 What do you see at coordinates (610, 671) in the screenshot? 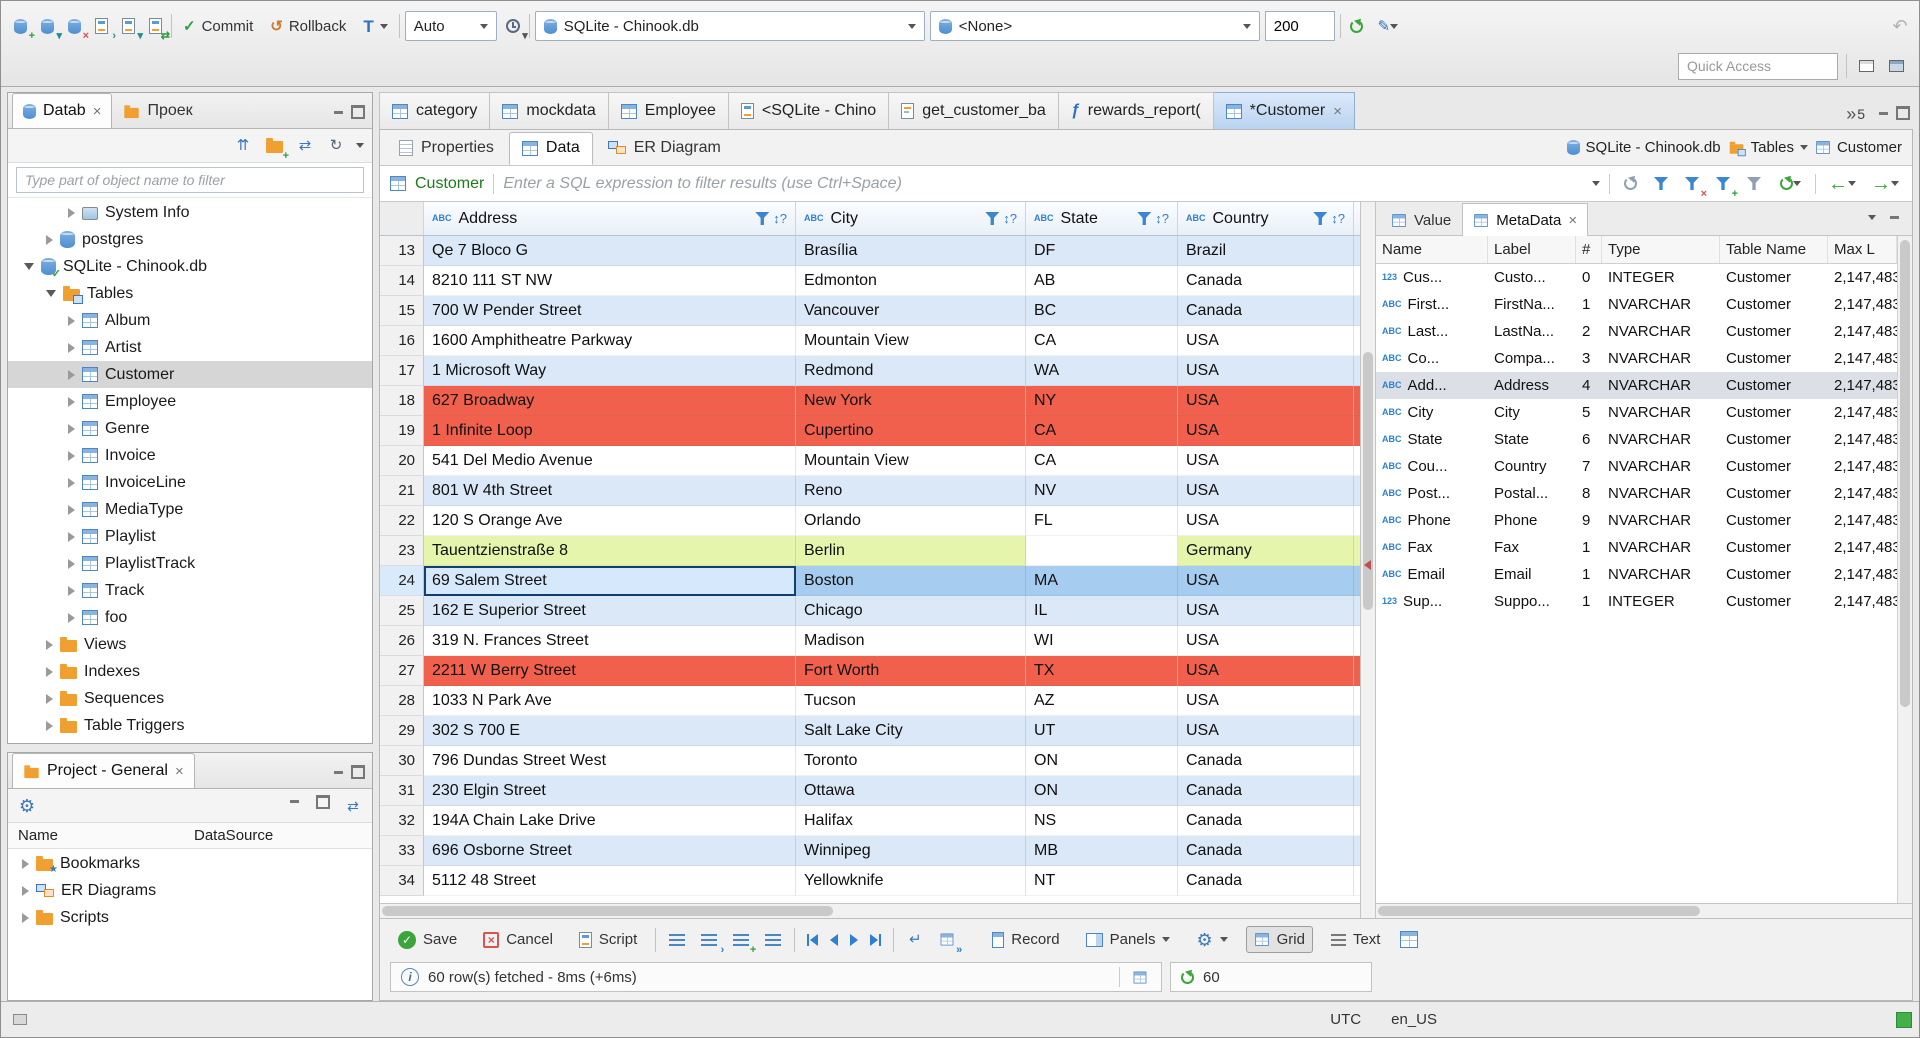
I see `address-cell: 2211 W Berry Street` at bounding box center [610, 671].